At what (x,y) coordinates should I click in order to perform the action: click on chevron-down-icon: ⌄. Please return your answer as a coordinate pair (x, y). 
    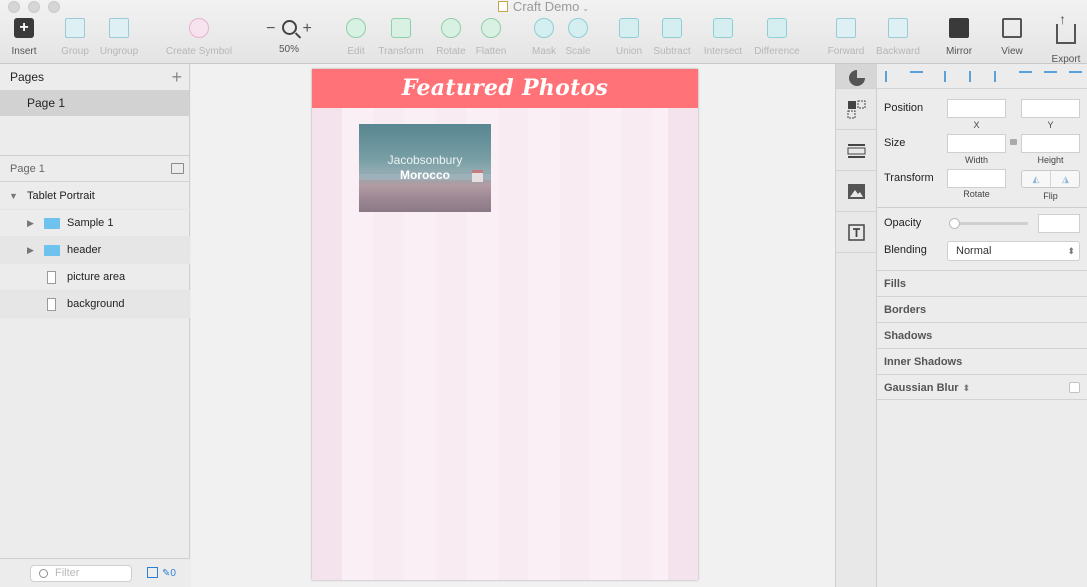
    Looking at the image, I should click on (585, 8).